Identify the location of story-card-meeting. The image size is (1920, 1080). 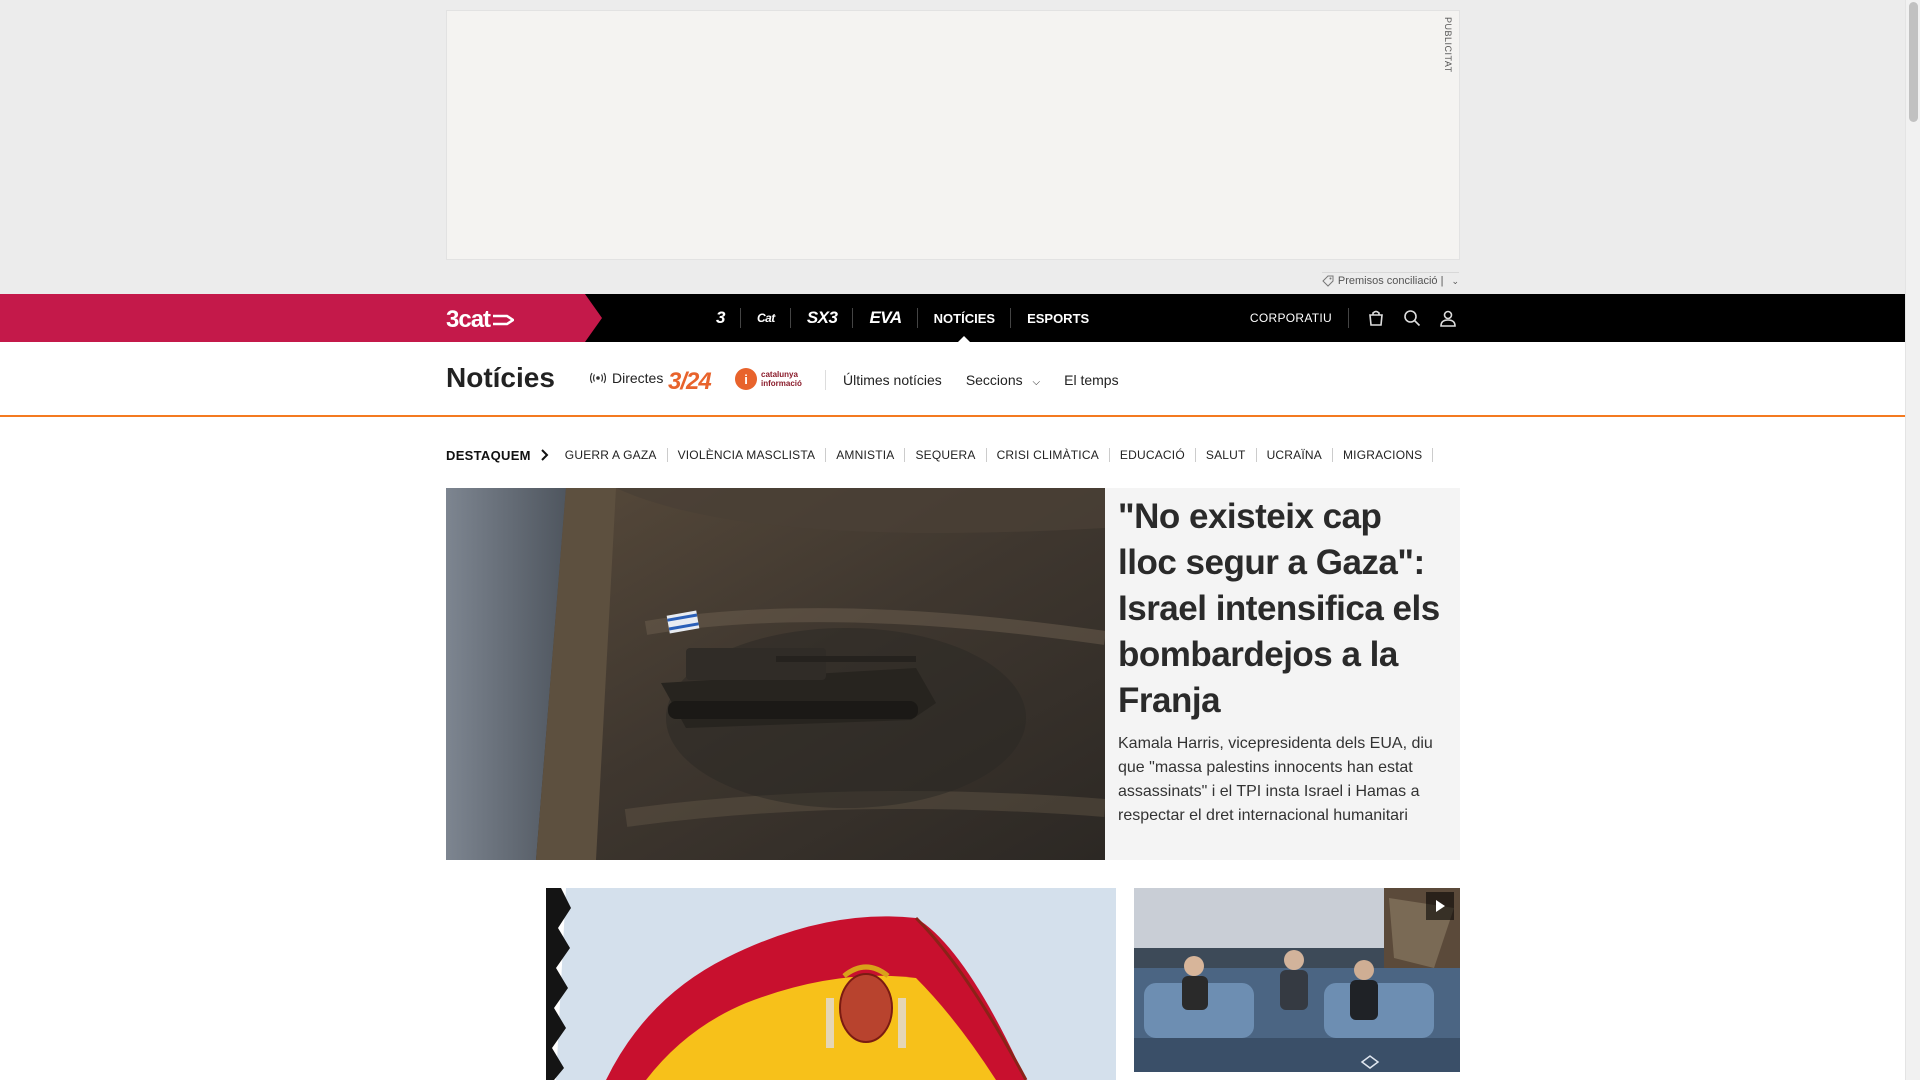
(1297, 980).